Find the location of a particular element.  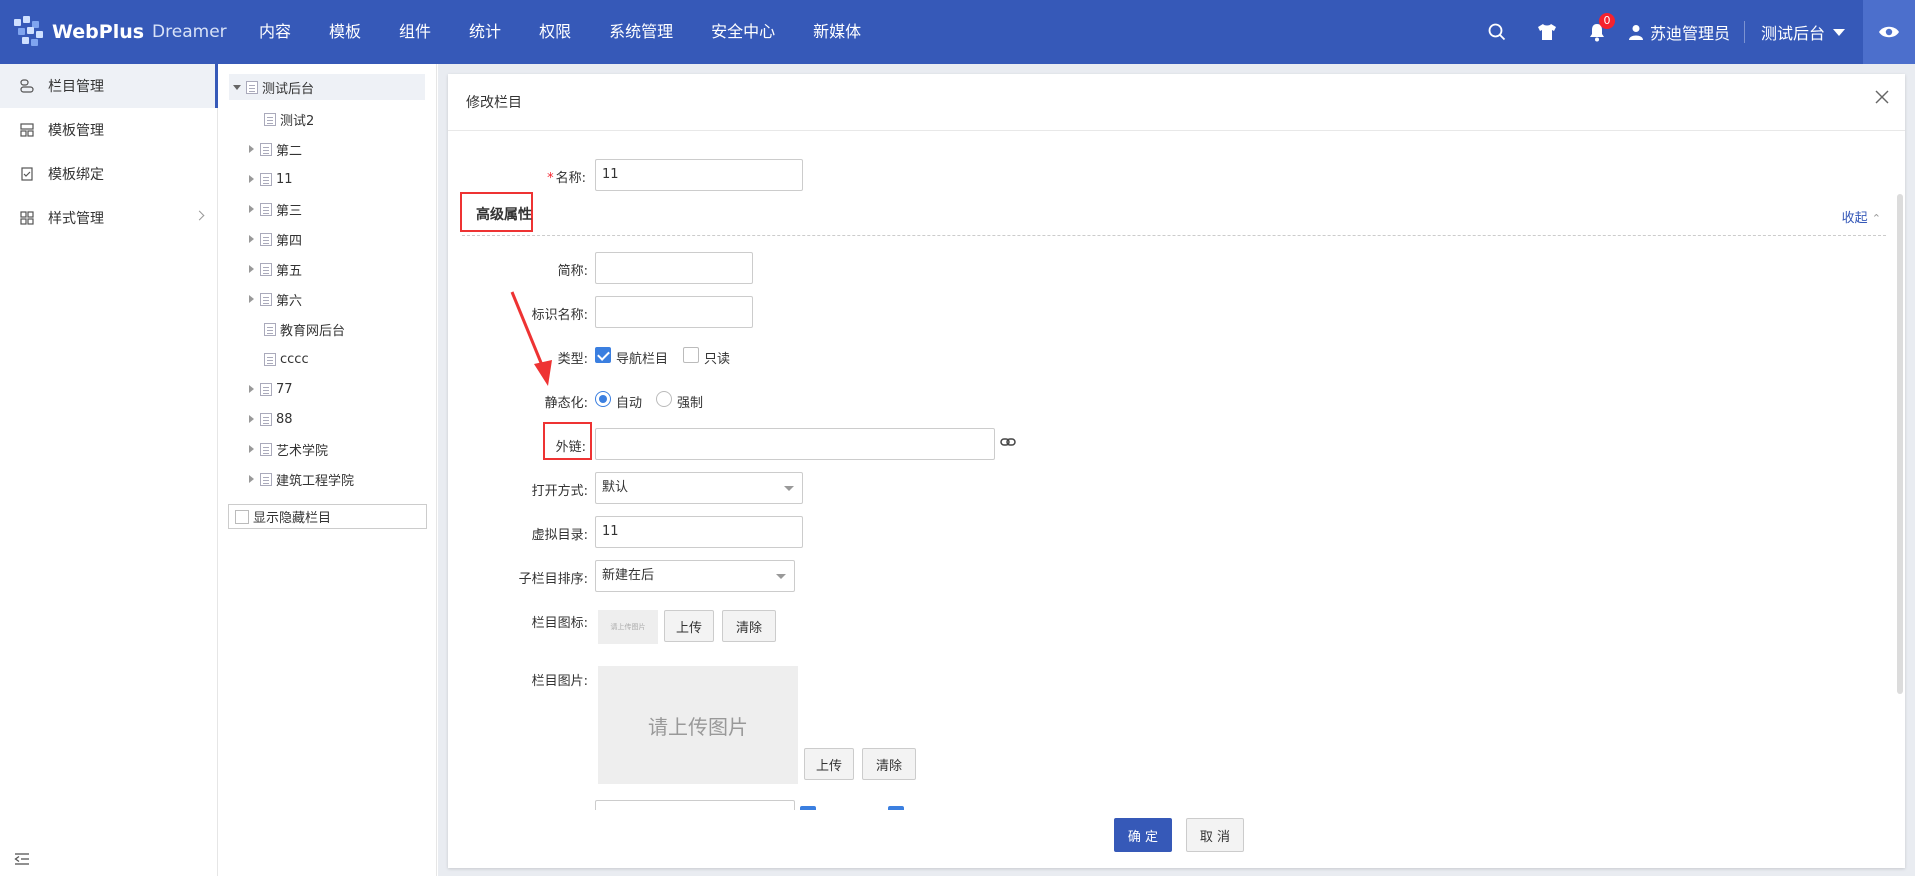

user-name: 苏迪管理员 is located at coordinates (1689, 33).